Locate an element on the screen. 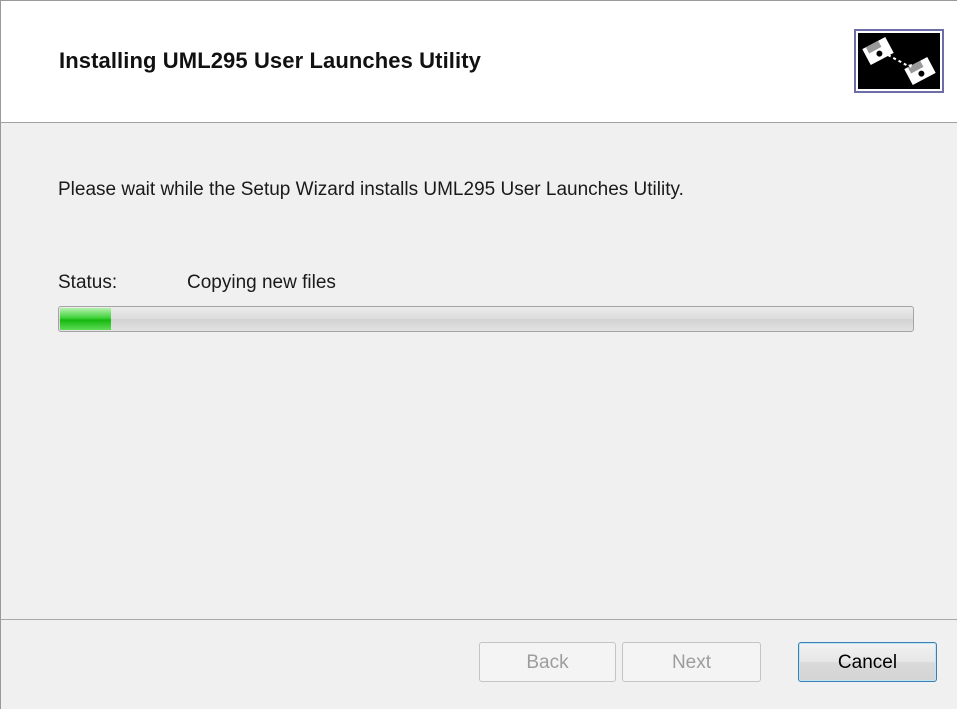 Image resolution: width=957 pixels, height=709 pixels. back-button: Back is located at coordinates (547, 662).